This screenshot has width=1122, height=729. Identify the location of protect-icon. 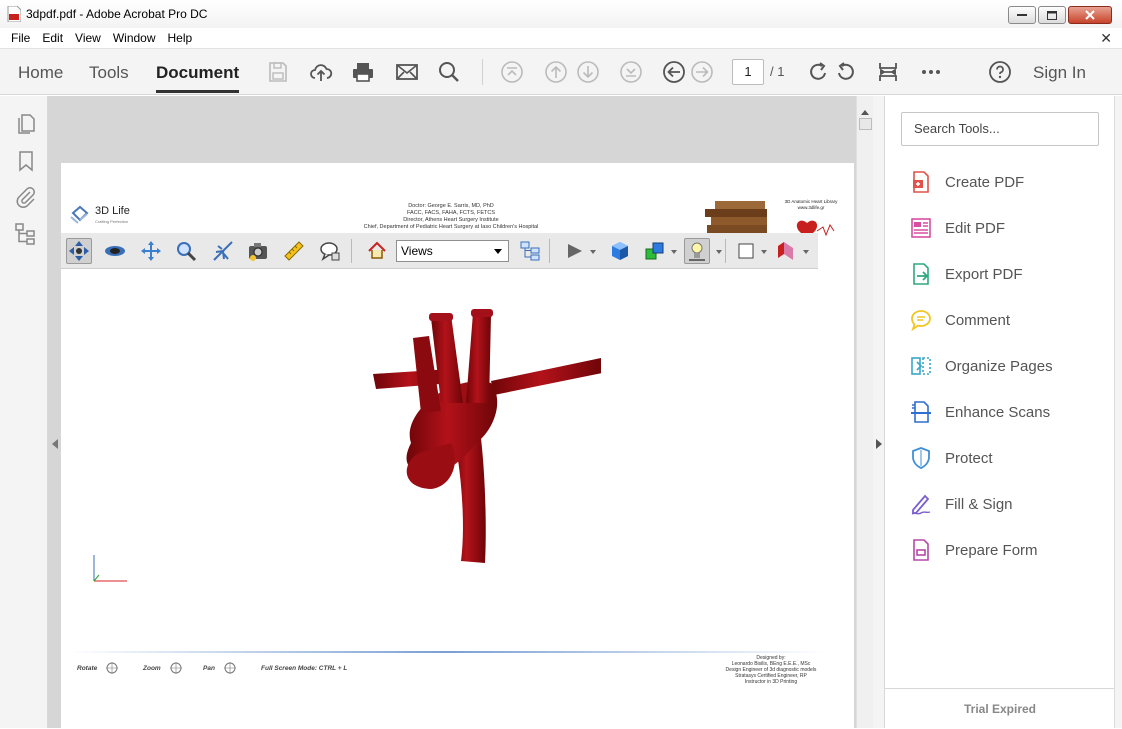
(921, 458).